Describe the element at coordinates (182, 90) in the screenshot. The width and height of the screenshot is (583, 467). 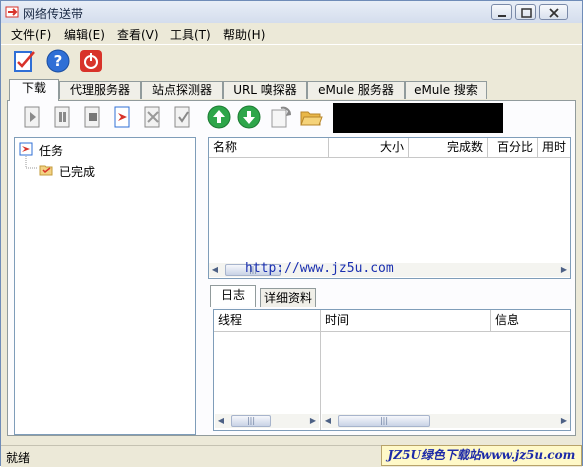
I see `tab-site-detector: 站点探测器` at that location.